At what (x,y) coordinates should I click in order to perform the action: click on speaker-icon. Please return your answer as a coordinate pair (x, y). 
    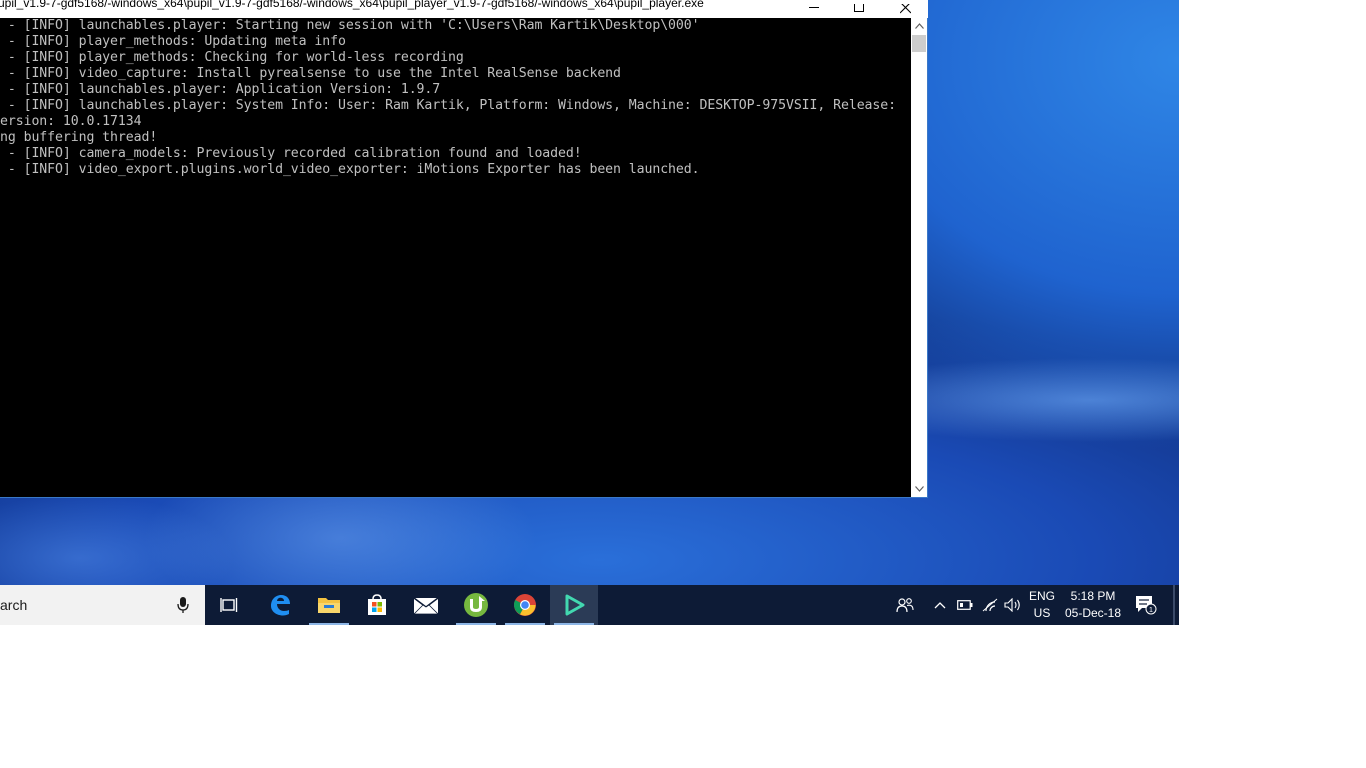
    Looking at the image, I should click on (1012, 605).